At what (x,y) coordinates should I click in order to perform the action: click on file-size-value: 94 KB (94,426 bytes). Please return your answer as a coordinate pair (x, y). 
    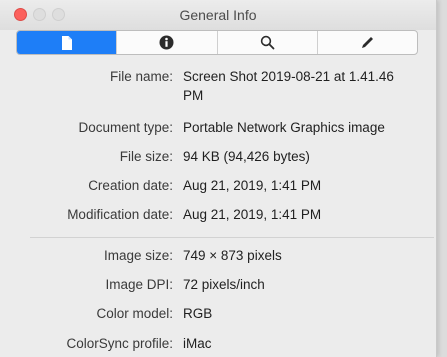
    Looking at the image, I should click on (246, 156).